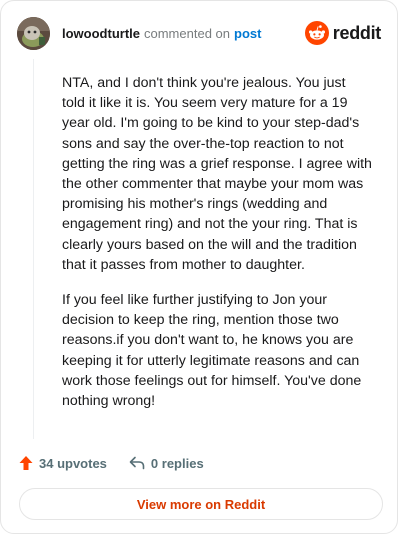 This screenshot has height=536, width=400. What do you see at coordinates (177, 463) in the screenshot?
I see `replies-count: 0 replies` at bounding box center [177, 463].